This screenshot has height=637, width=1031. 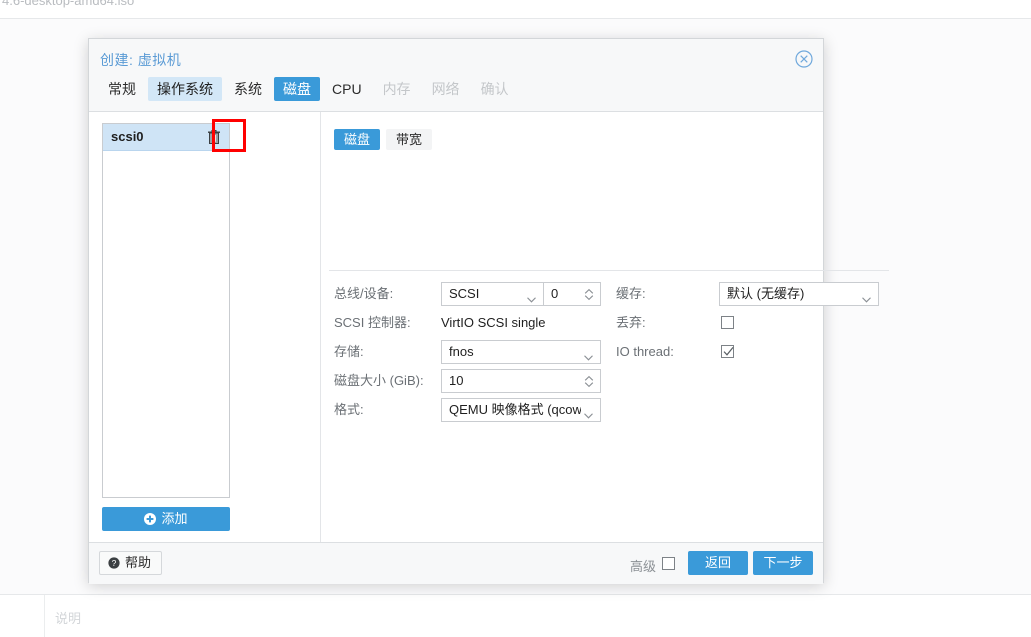 What do you see at coordinates (515, 9) in the screenshot?
I see `background-top-strip: 4.6-desktop-amd64.iso` at bounding box center [515, 9].